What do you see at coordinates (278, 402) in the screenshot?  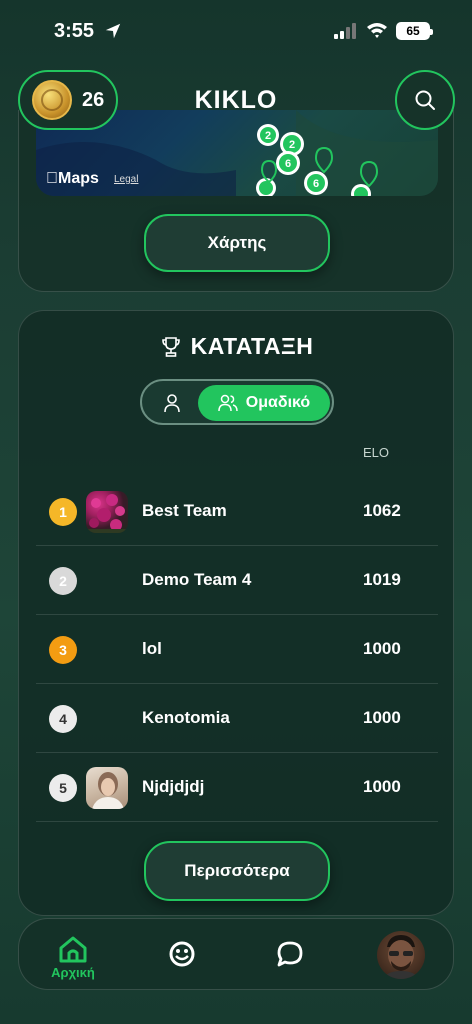 I see `toggle-team-label: Ομαδικό` at bounding box center [278, 402].